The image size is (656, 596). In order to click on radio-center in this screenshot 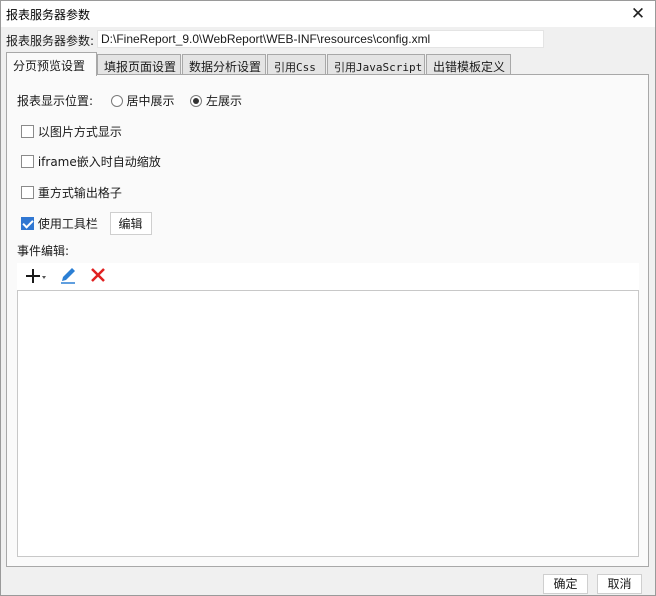, I will do `click(116, 101)`.